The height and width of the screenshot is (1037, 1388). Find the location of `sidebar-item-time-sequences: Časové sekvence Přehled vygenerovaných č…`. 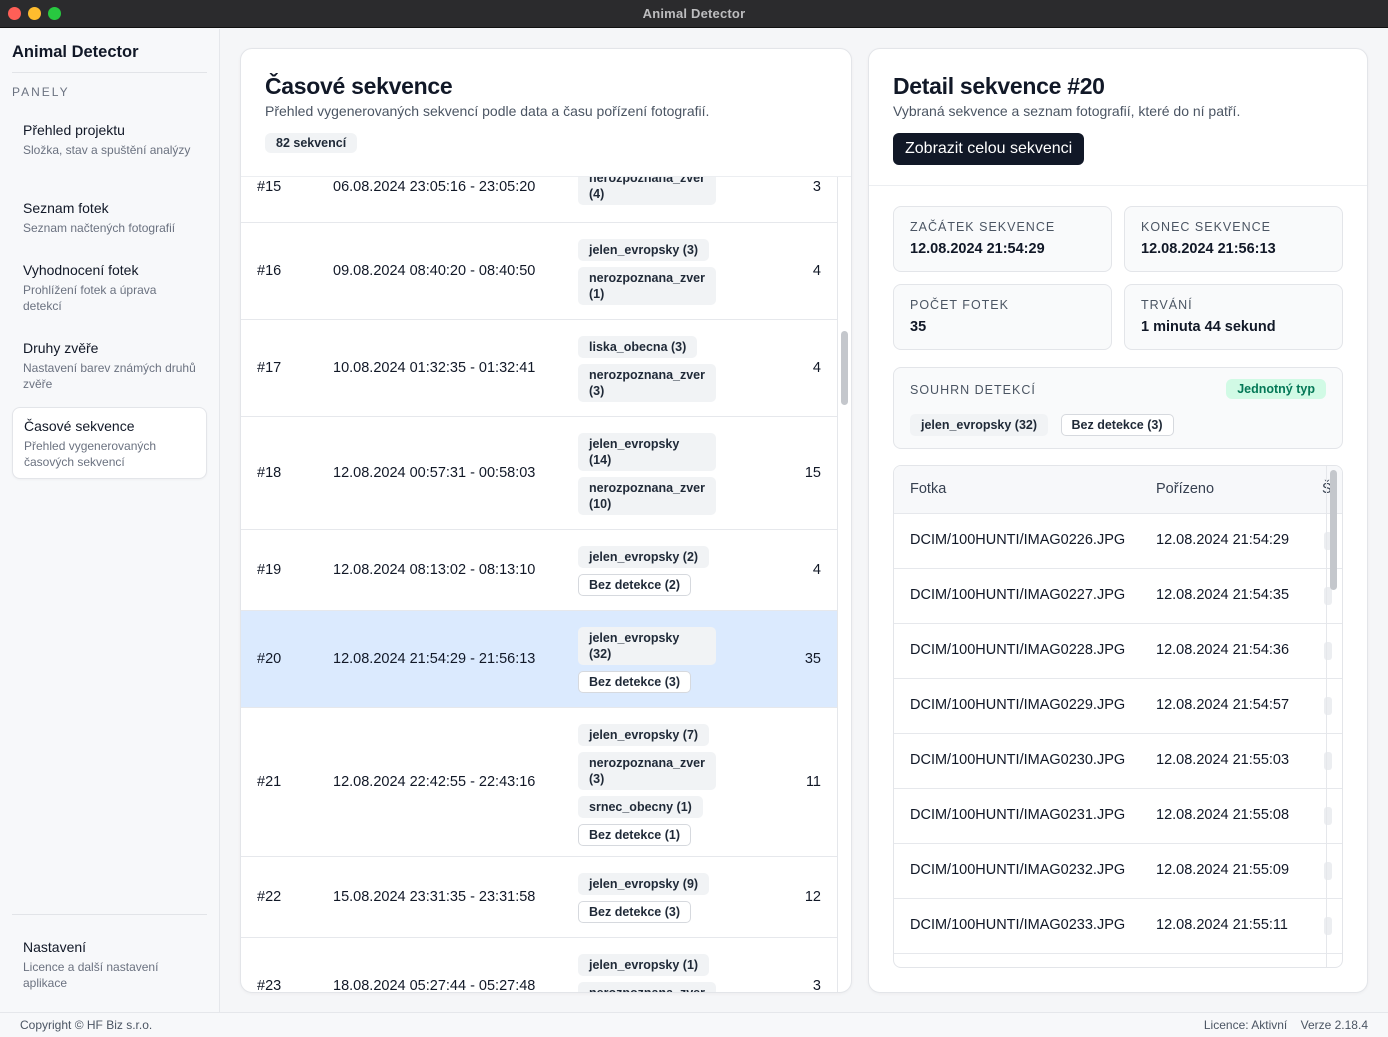

sidebar-item-time-sequences: Časové sekvence Přehled vygenerovaných č… is located at coordinates (109, 443).